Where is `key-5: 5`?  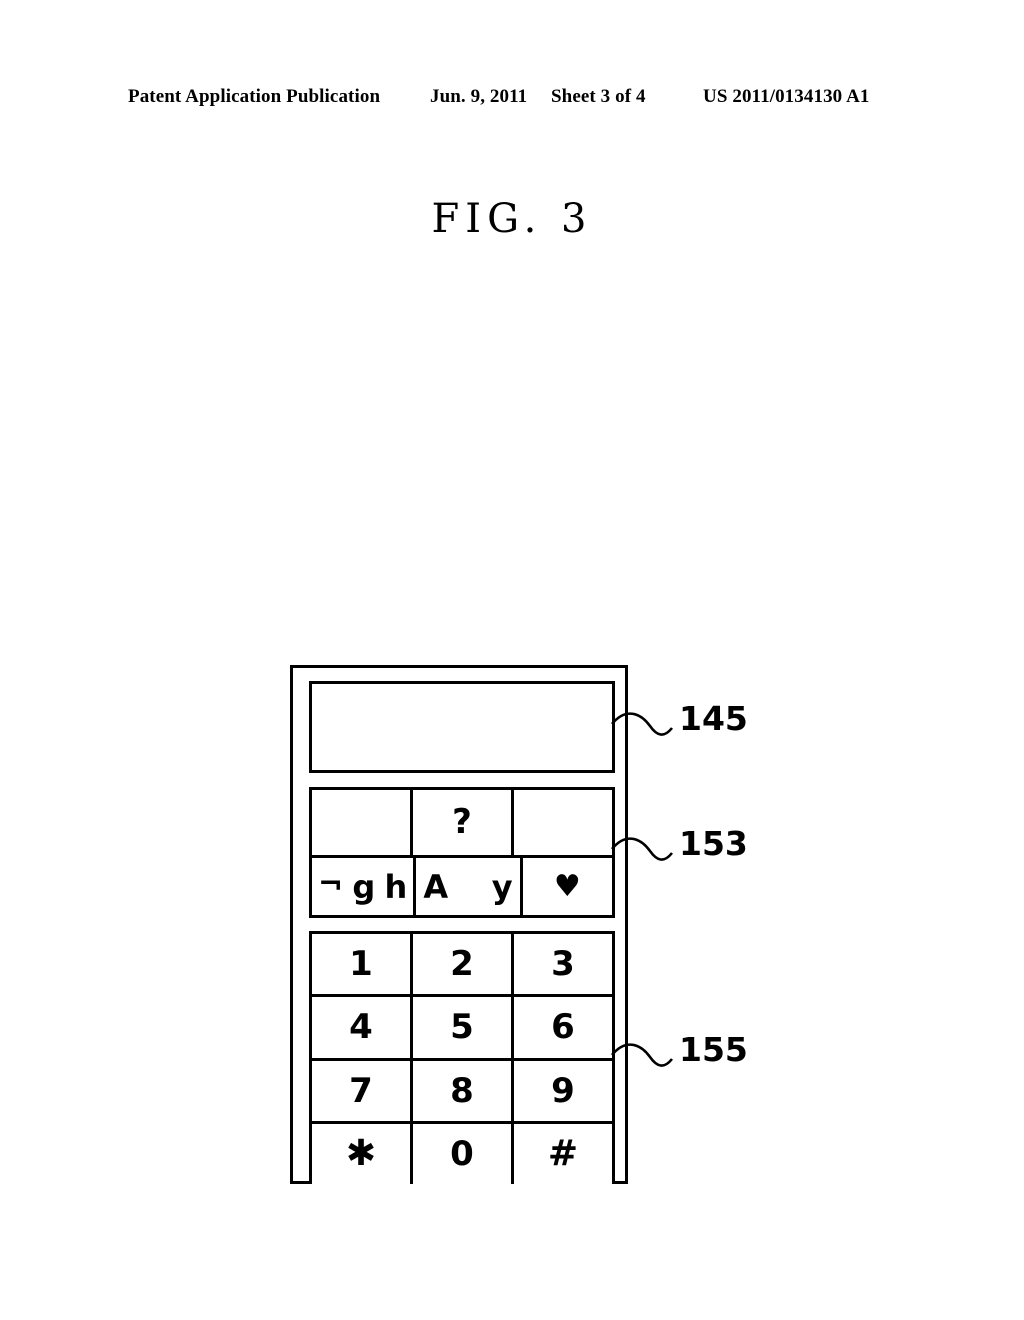 key-5: 5 is located at coordinates (463, 1027).